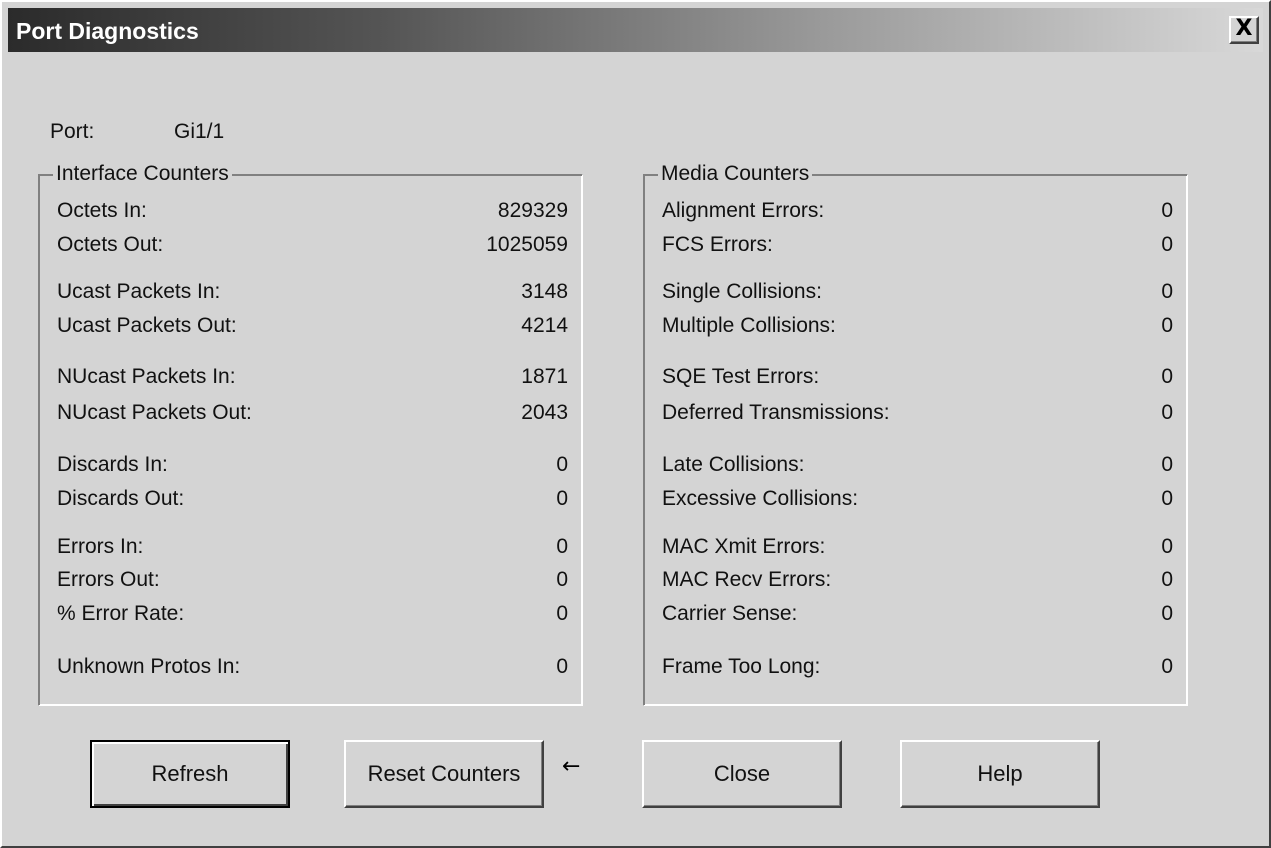  I want to click on media-counter-label: Single Collisions:, so click(742, 291).